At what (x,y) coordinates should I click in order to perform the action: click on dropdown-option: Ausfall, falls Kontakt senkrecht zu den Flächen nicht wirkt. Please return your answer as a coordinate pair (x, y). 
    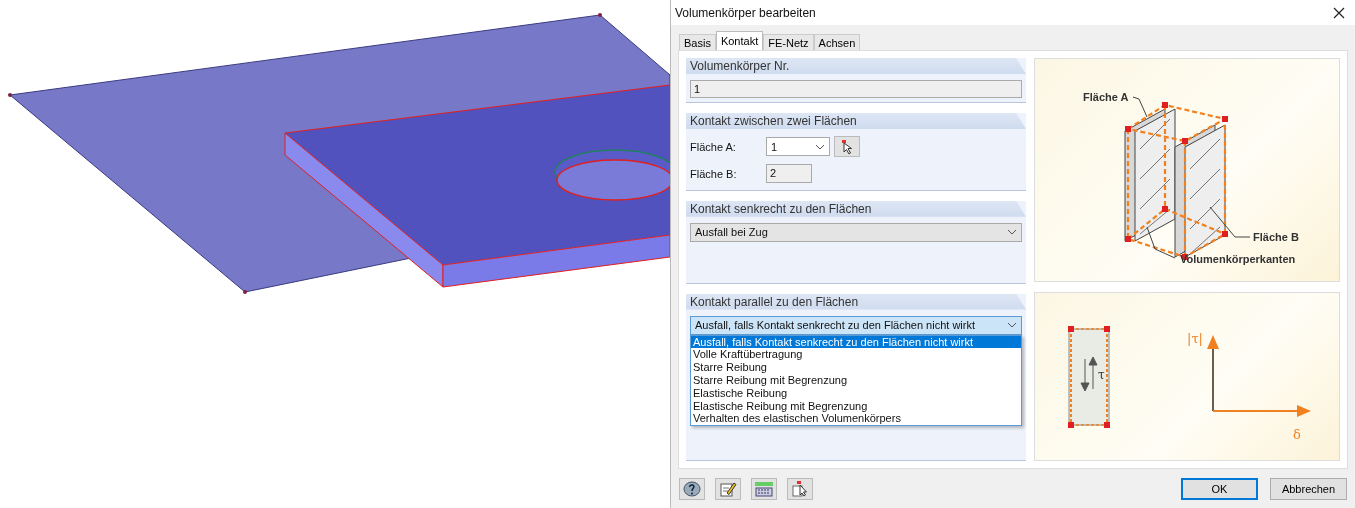
    Looking at the image, I should click on (856, 342).